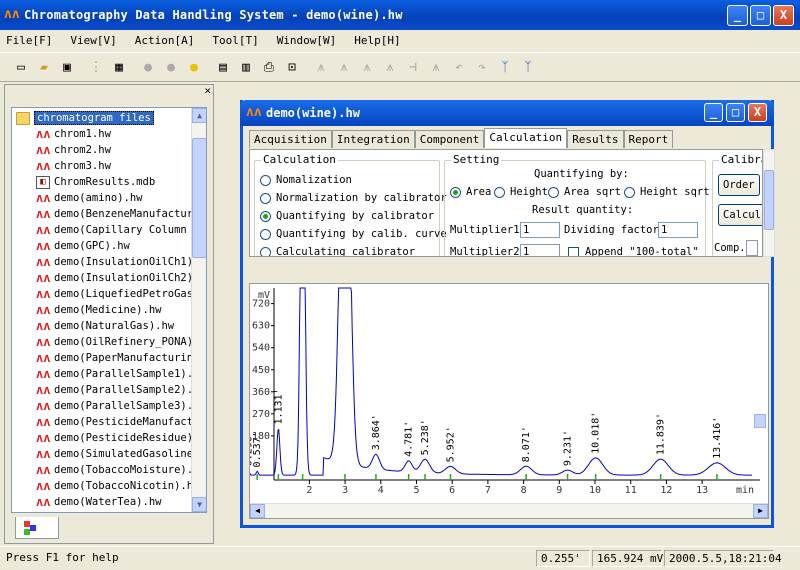  I want to click on minimize-button: _, so click(737, 15).